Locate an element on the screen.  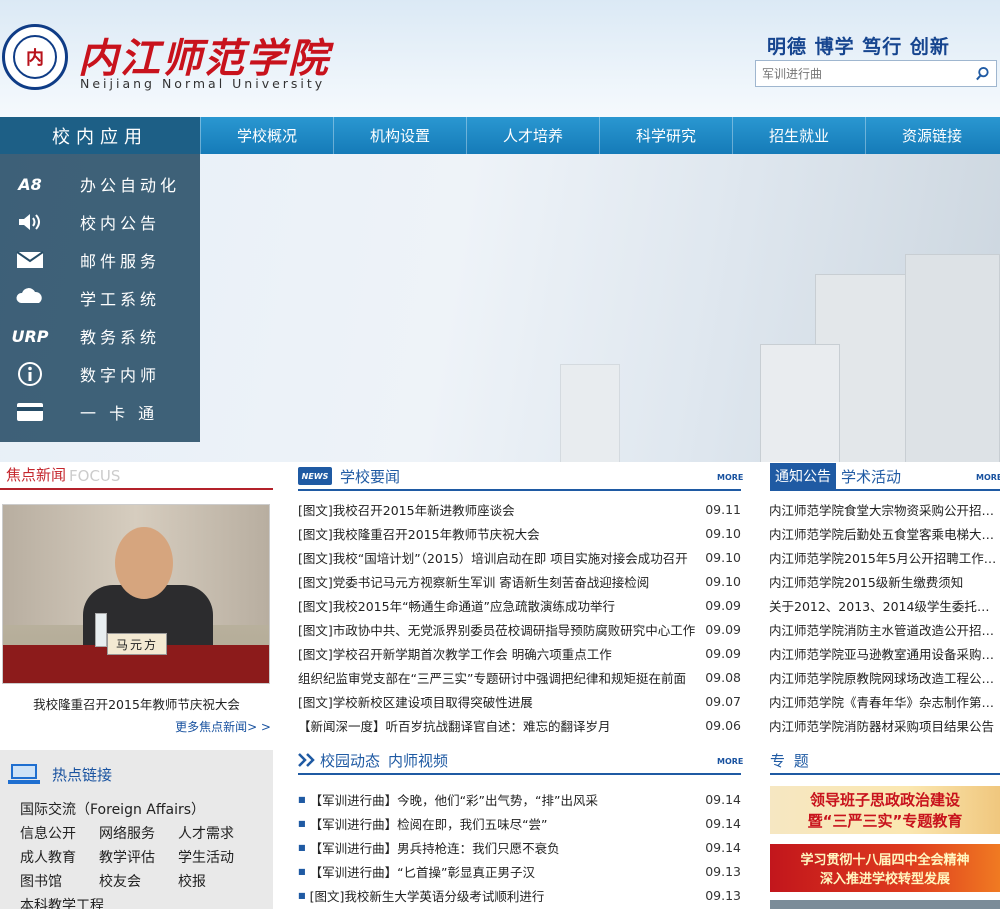
campus-title: 【军训进行曲】“匕首操”彰显真正男子汉 is located at coordinates (422, 872).